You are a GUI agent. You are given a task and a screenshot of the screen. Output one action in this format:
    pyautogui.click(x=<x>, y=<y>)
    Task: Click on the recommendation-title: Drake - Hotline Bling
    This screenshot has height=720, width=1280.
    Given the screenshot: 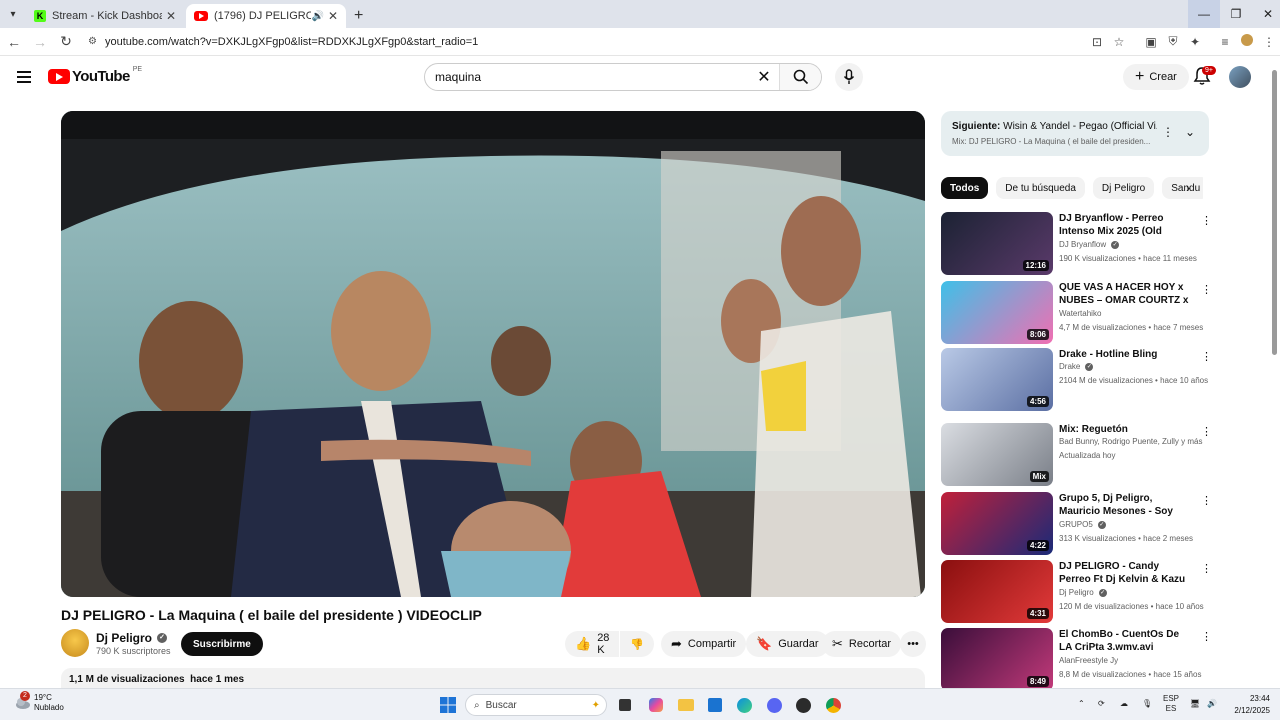 What is the action you would take?
    pyautogui.click(x=1125, y=354)
    